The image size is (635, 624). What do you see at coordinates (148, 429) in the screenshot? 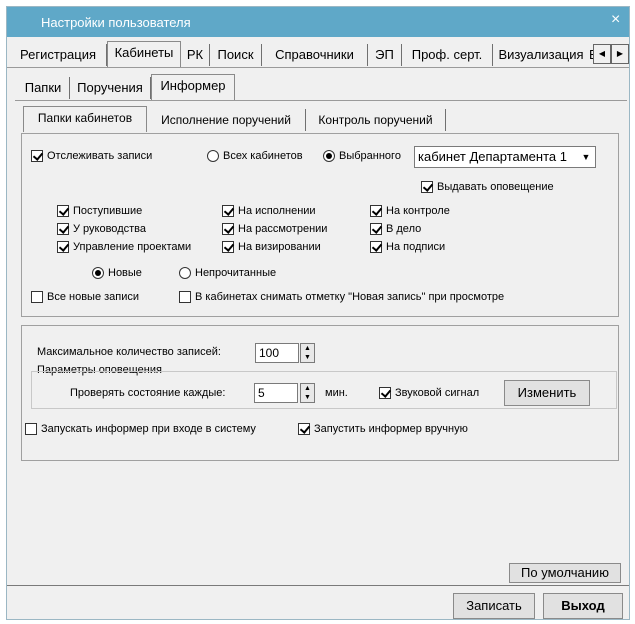
I see `autostart-label: Запускать информер при входе в систему` at bounding box center [148, 429].